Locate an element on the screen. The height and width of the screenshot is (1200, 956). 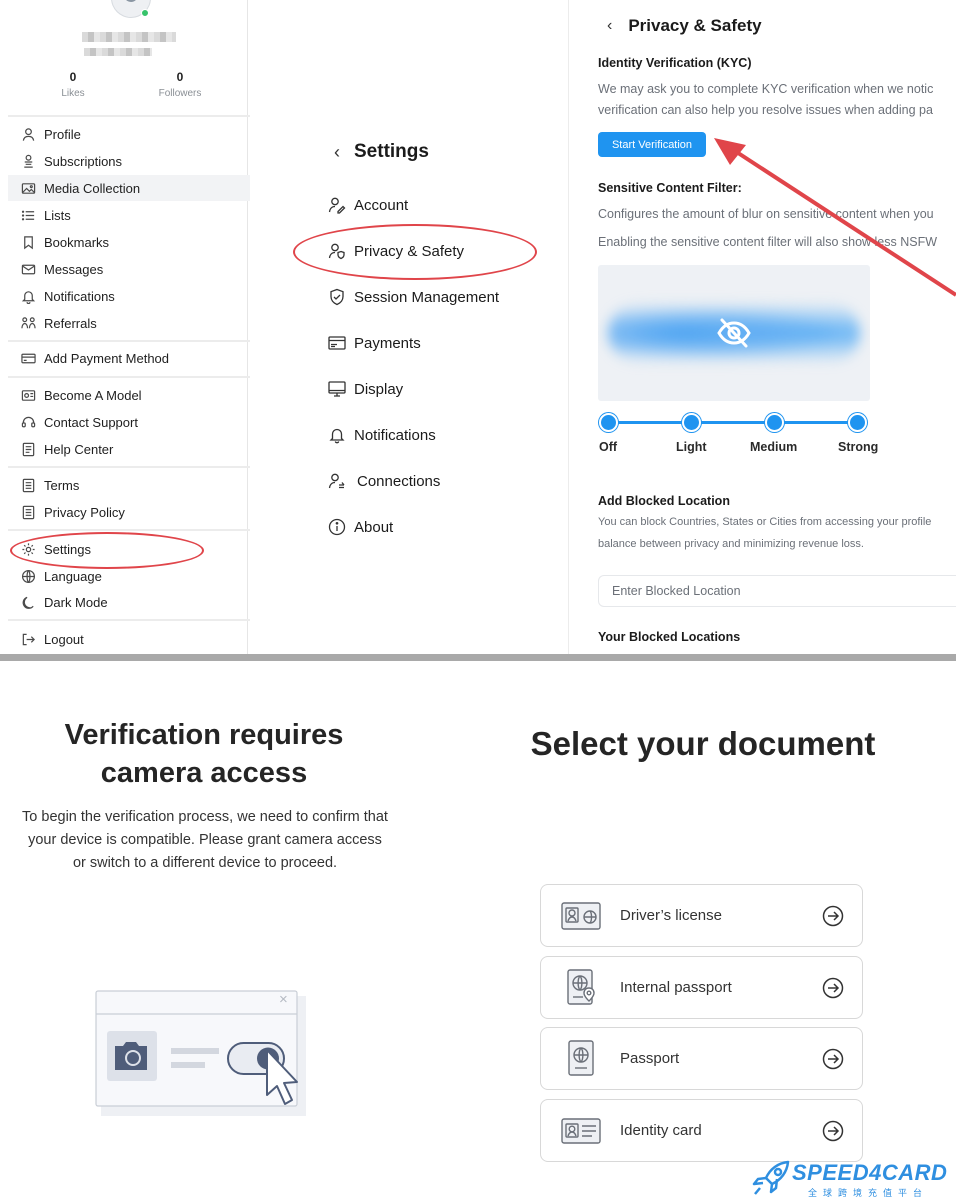
filter-stop-light is located at coordinates (691, 422).